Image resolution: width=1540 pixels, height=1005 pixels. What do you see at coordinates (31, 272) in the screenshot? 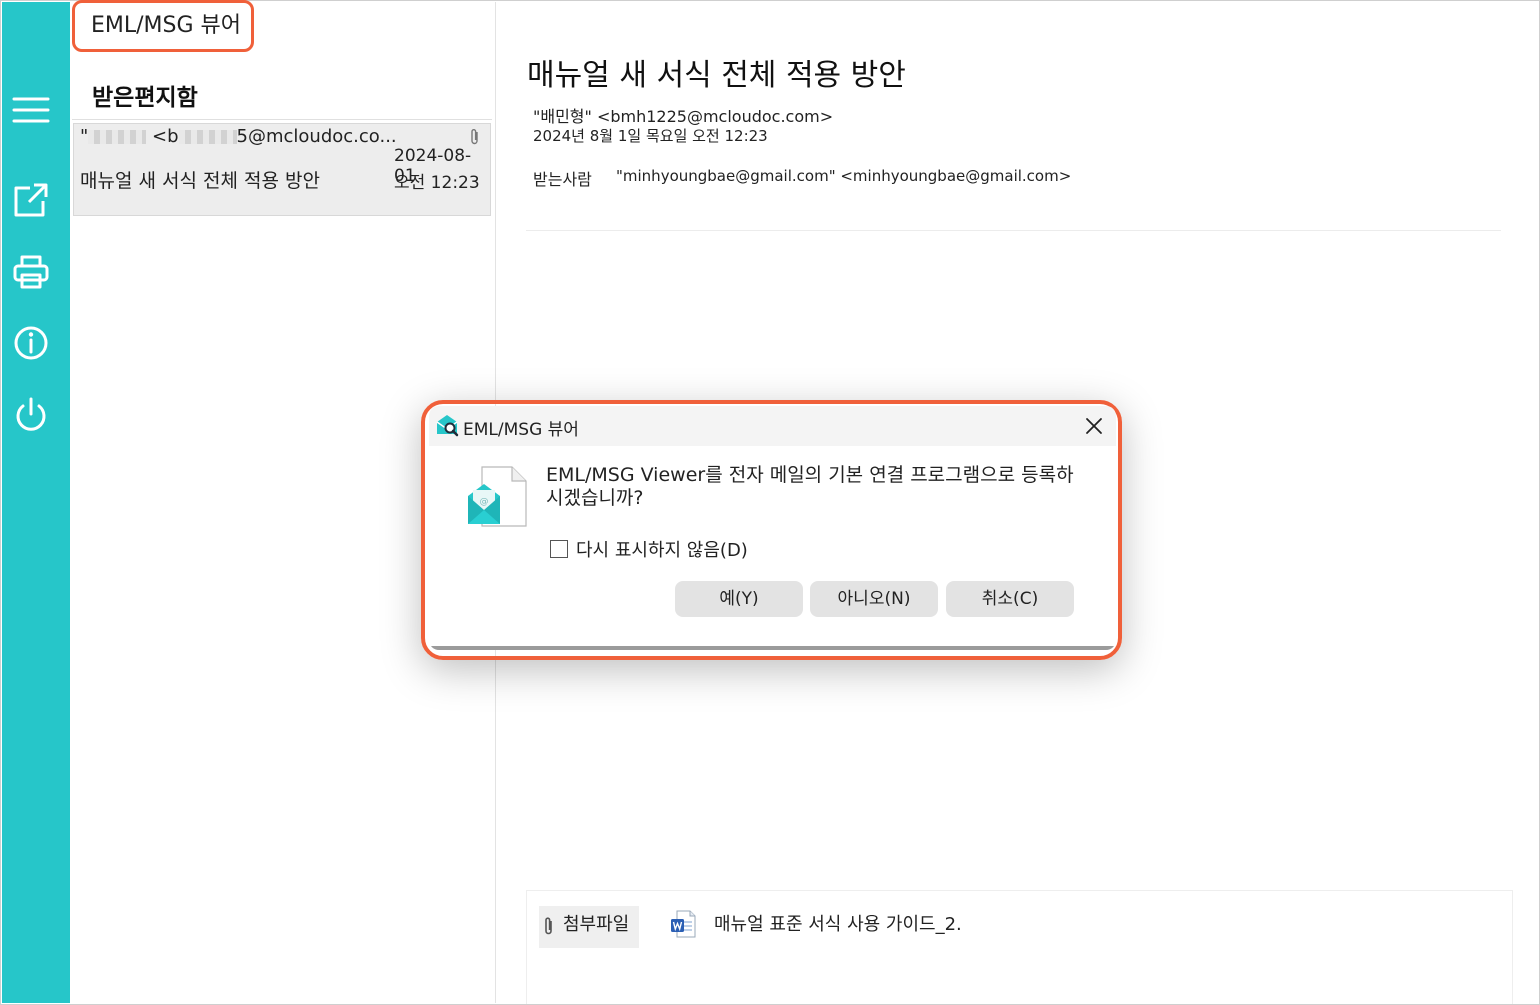
I see `print-icon` at bounding box center [31, 272].